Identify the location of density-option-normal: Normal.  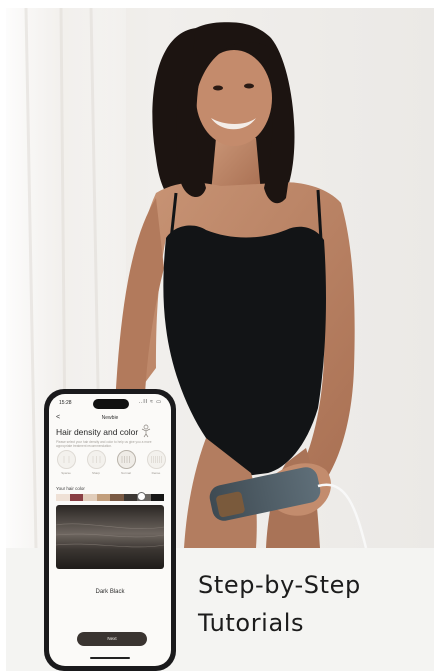
(126, 462).